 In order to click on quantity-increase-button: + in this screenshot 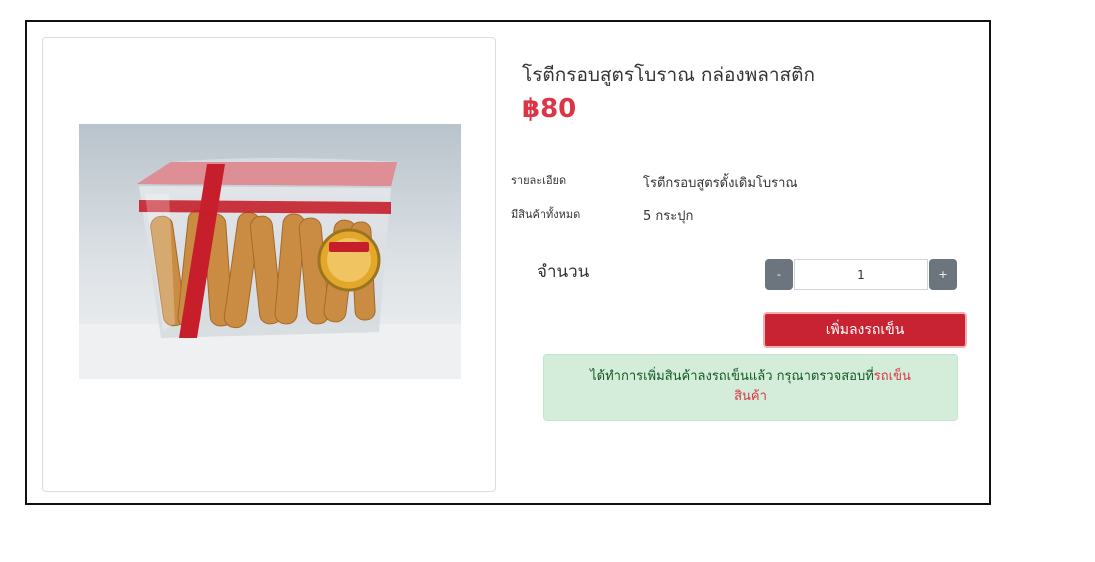, I will do `click(943, 274)`.